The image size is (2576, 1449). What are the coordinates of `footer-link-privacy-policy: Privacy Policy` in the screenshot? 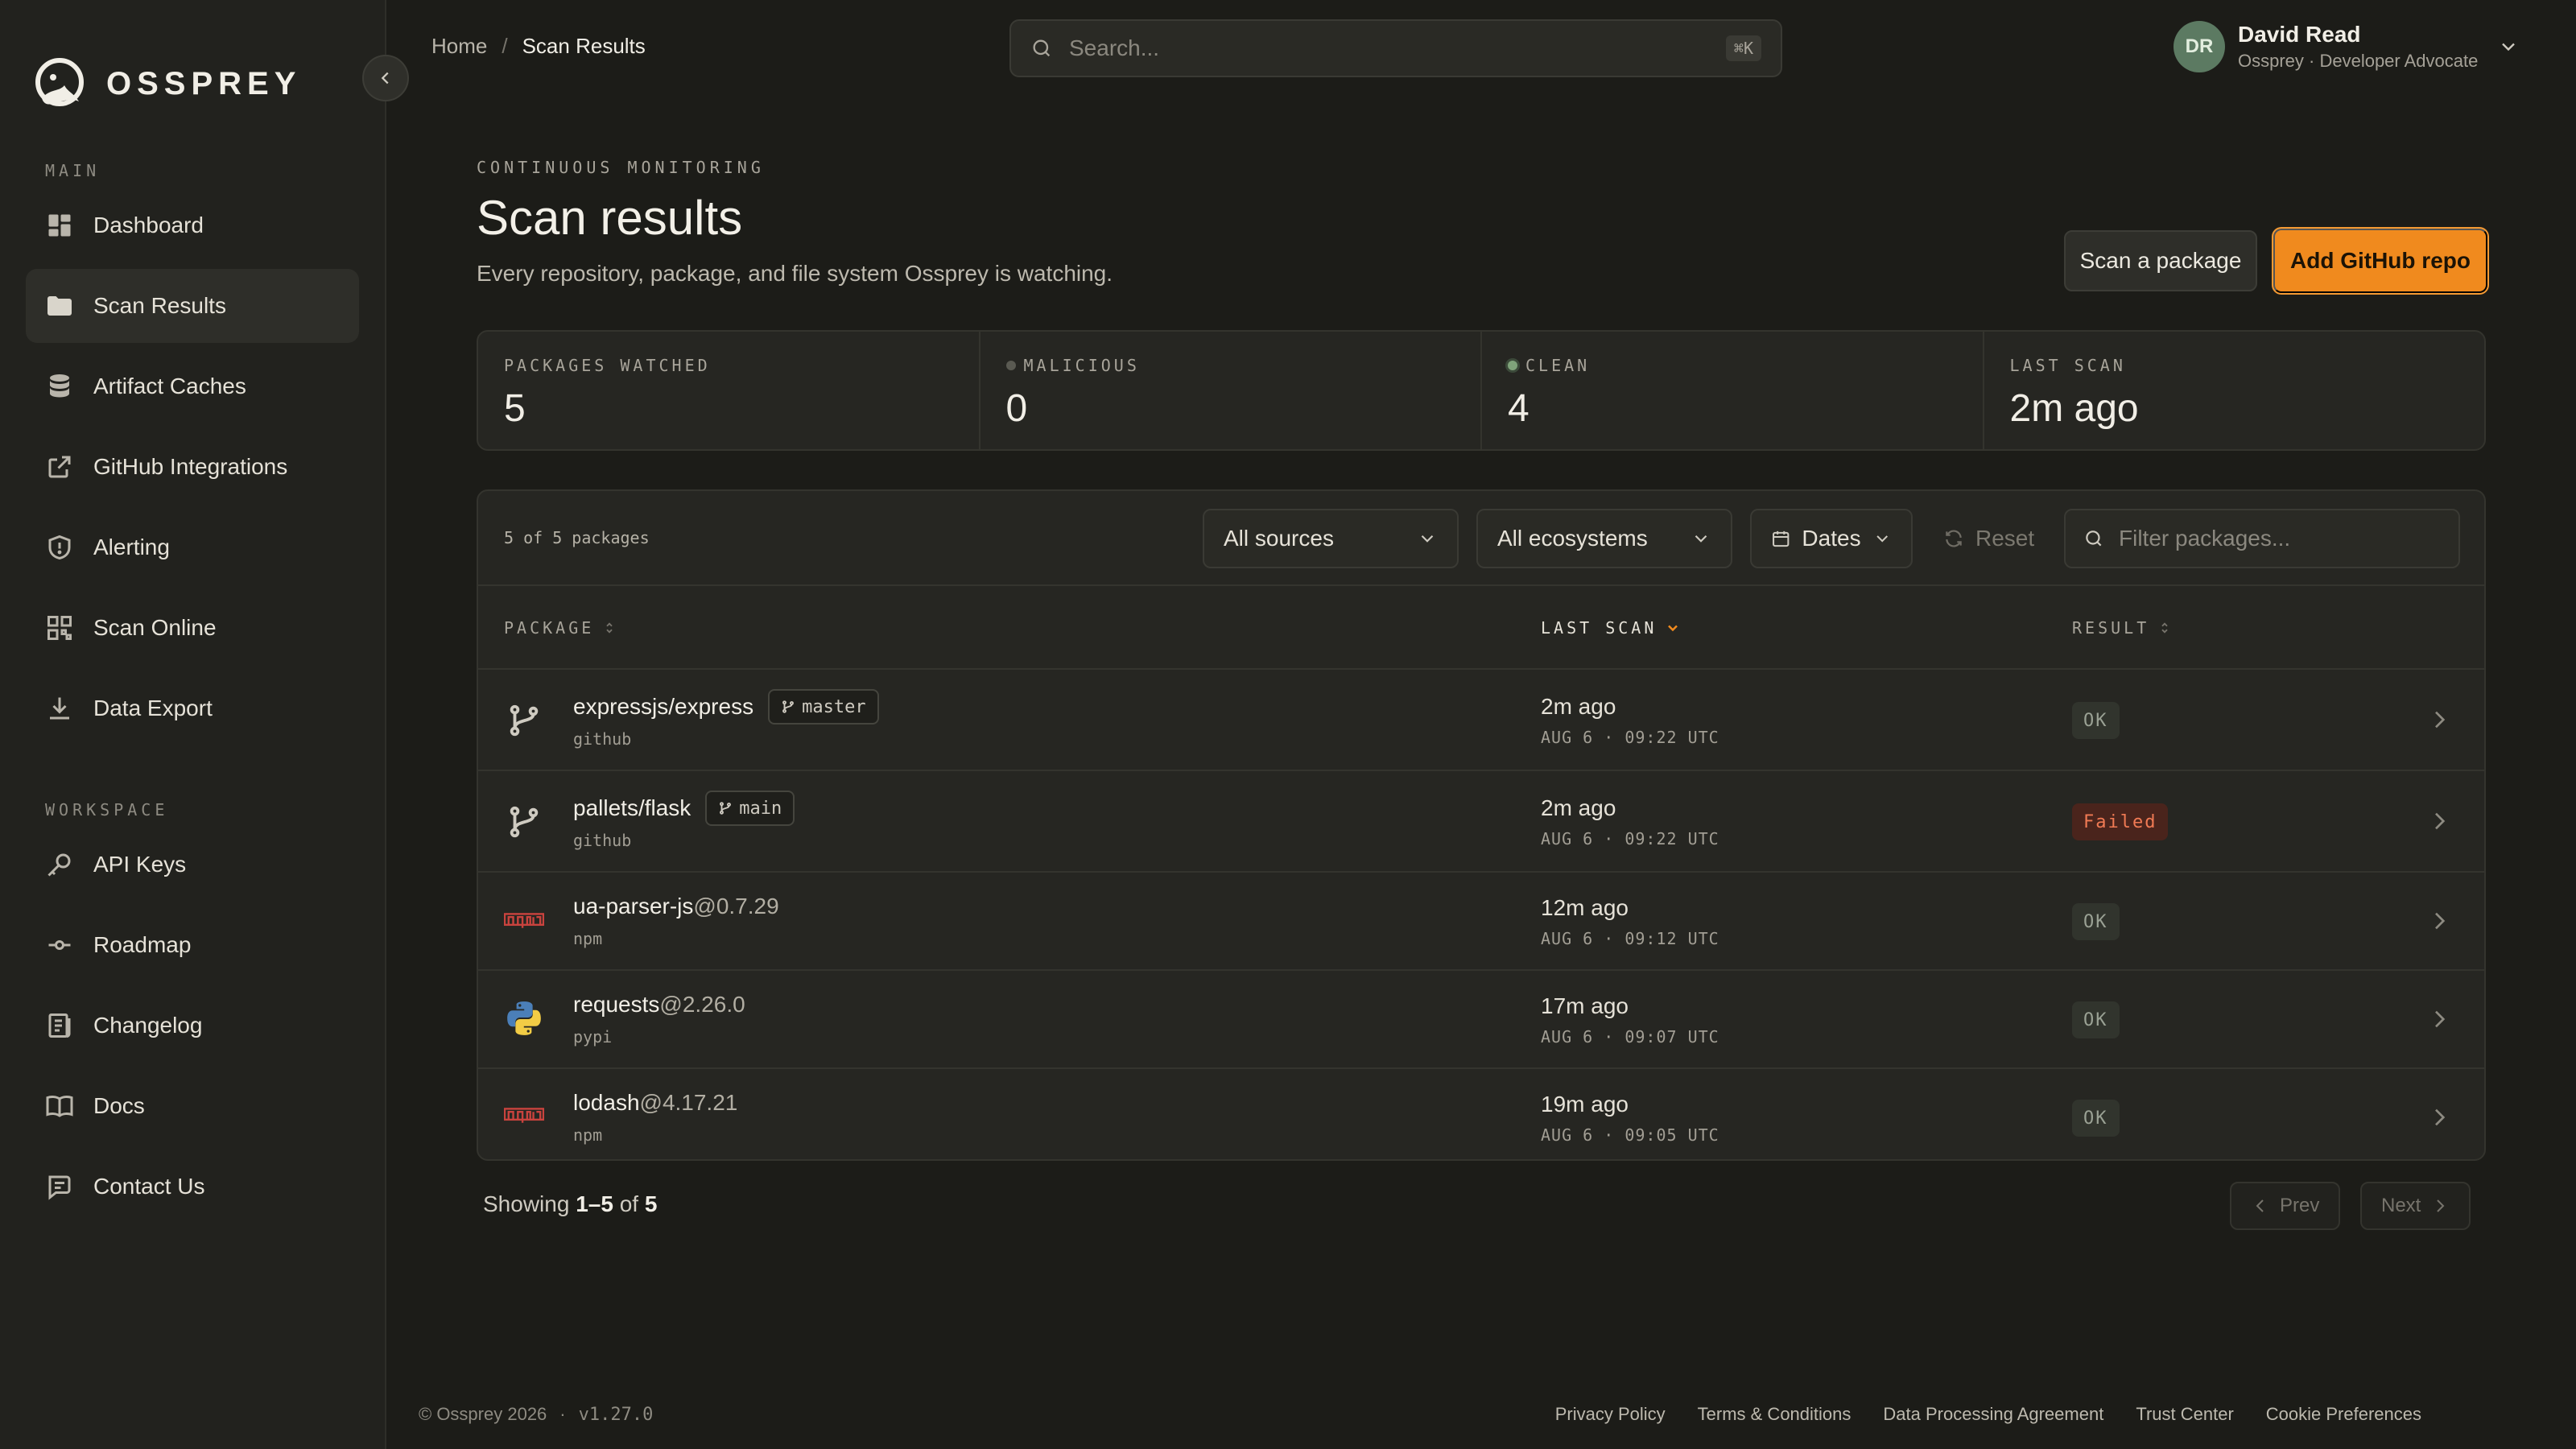 It's located at (1610, 1414).